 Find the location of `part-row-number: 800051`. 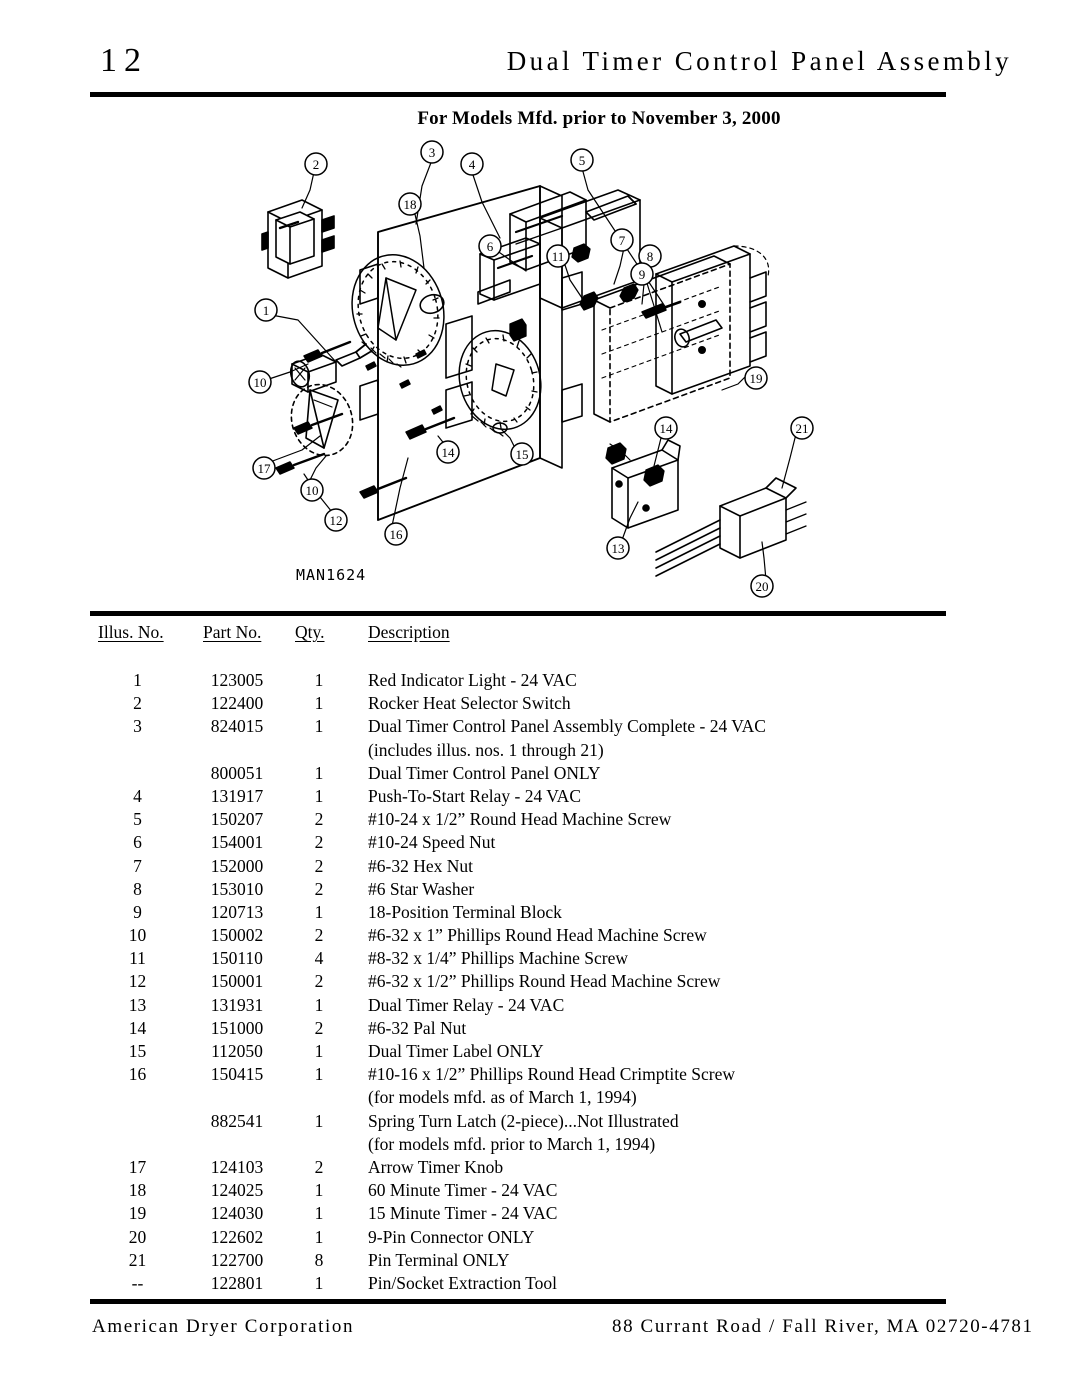

part-row-number: 800051 is located at coordinates (237, 772).